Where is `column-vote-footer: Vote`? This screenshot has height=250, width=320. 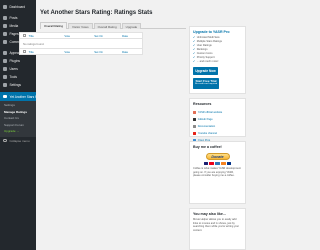 column-vote-footer: Vote is located at coordinates (79, 52).